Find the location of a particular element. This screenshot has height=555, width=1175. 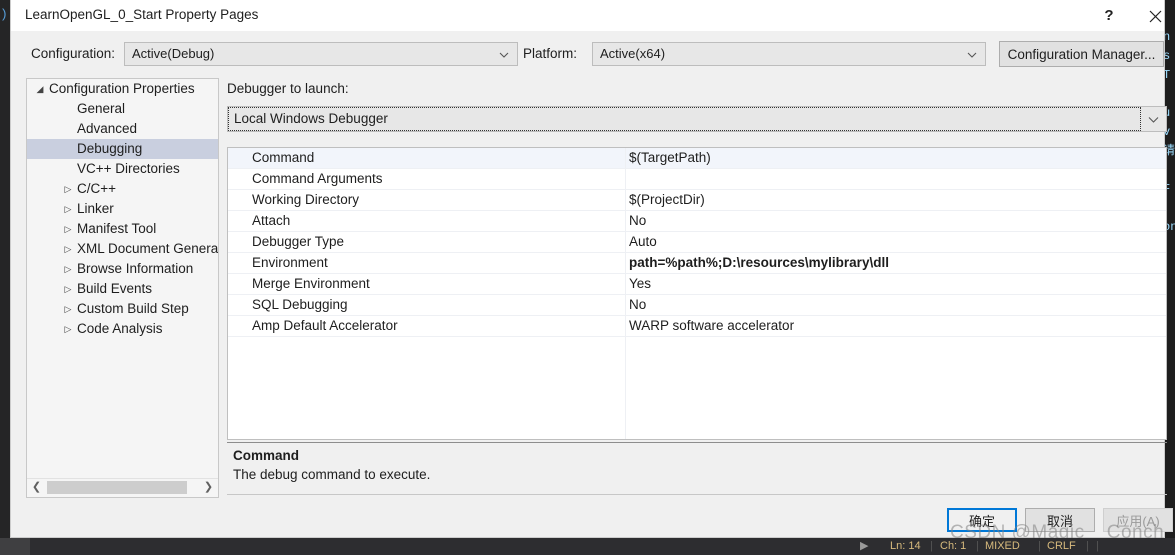

close-icon is located at coordinates (1155, 16).